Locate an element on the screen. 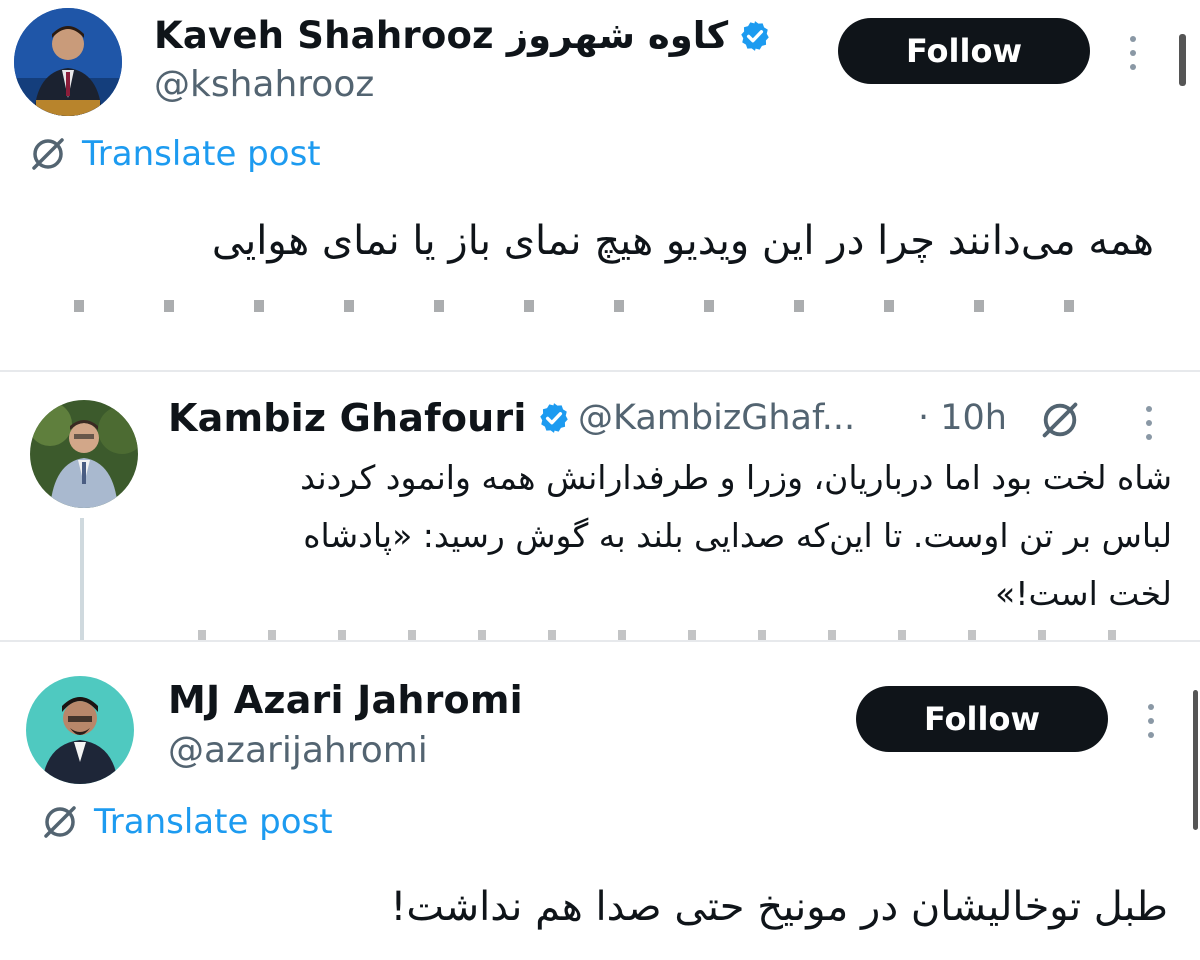 The height and width of the screenshot is (960, 1200). display-name-text: Kaveh Shahrooz کاوه شهروز is located at coordinates (441, 35).